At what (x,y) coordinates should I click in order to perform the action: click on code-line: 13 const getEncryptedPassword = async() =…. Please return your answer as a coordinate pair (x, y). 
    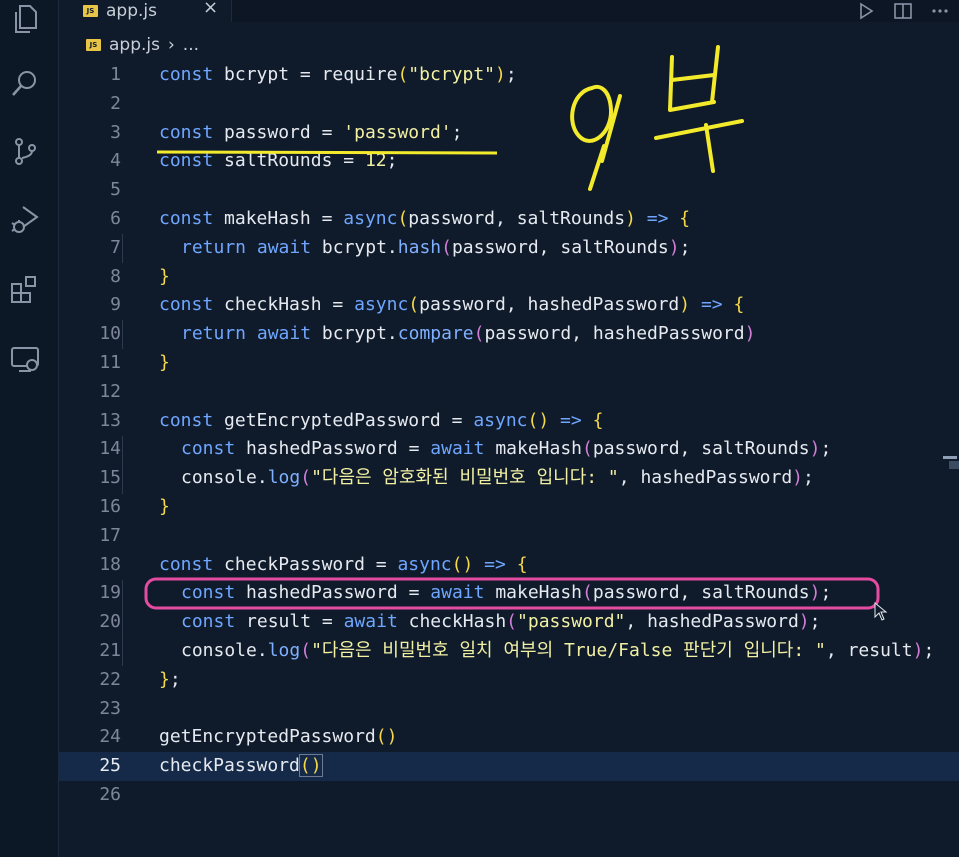
    Looking at the image, I should click on (509, 421).